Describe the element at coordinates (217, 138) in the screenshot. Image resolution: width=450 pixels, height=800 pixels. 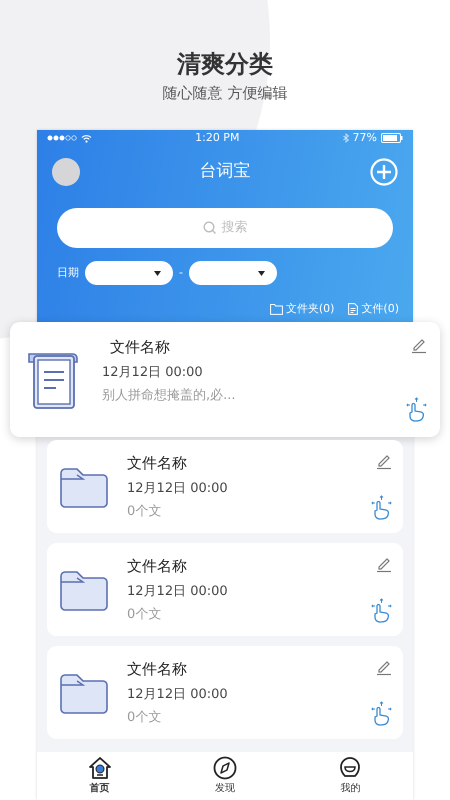
I see `status-time: 1:20 PM` at that location.